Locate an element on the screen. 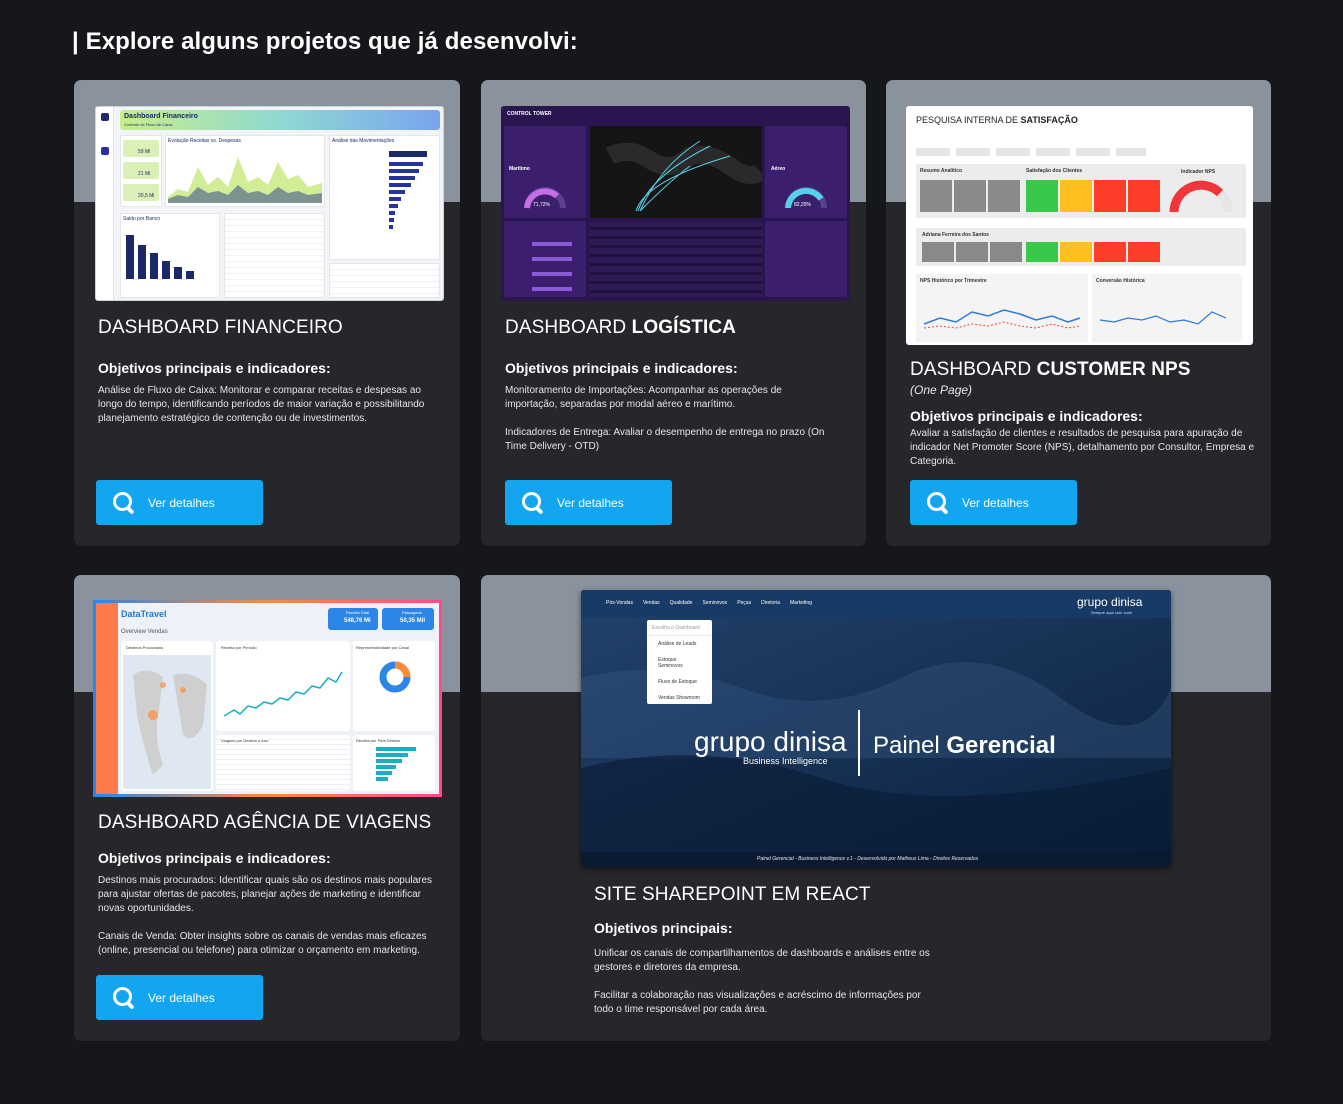  nav-diretoria: Diretoria is located at coordinates (770, 603).